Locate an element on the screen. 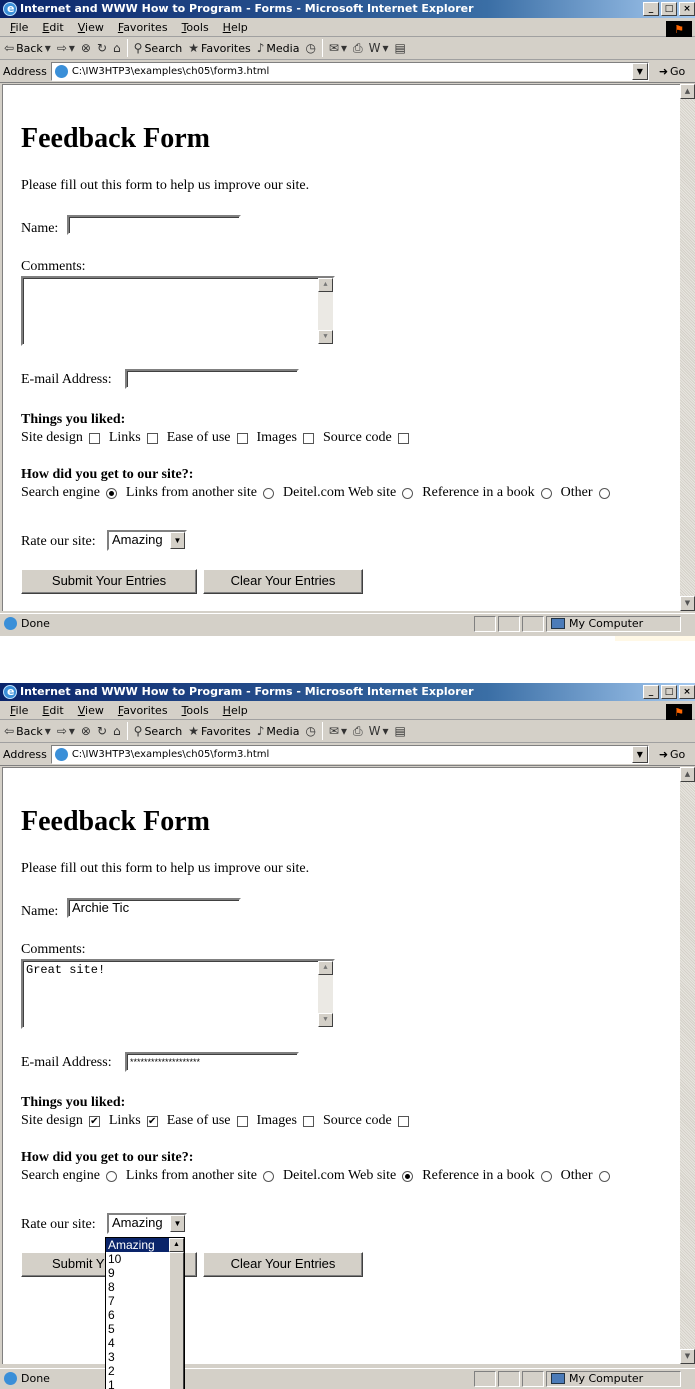 This screenshot has width=695, height=1389. dropdown-scrollbar: ▲ ▼ is located at coordinates (176, 1313).